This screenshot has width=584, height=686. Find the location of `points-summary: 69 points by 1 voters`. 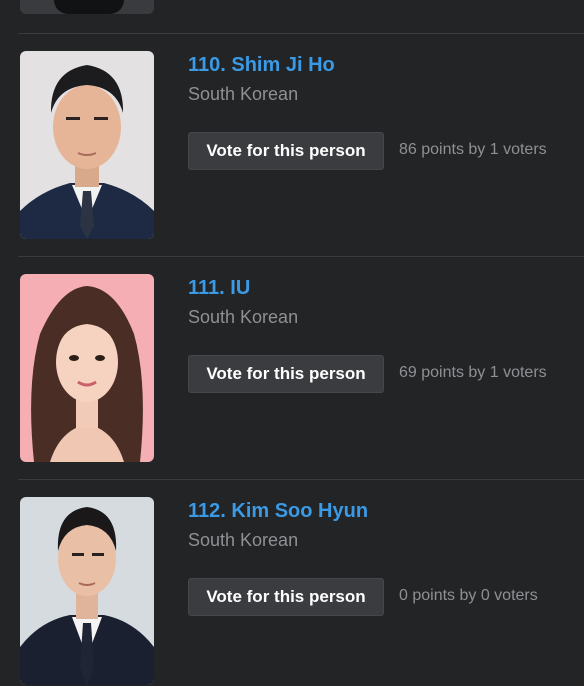

points-summary: 69 points by 1 voters is located at coordinates (473, 372).